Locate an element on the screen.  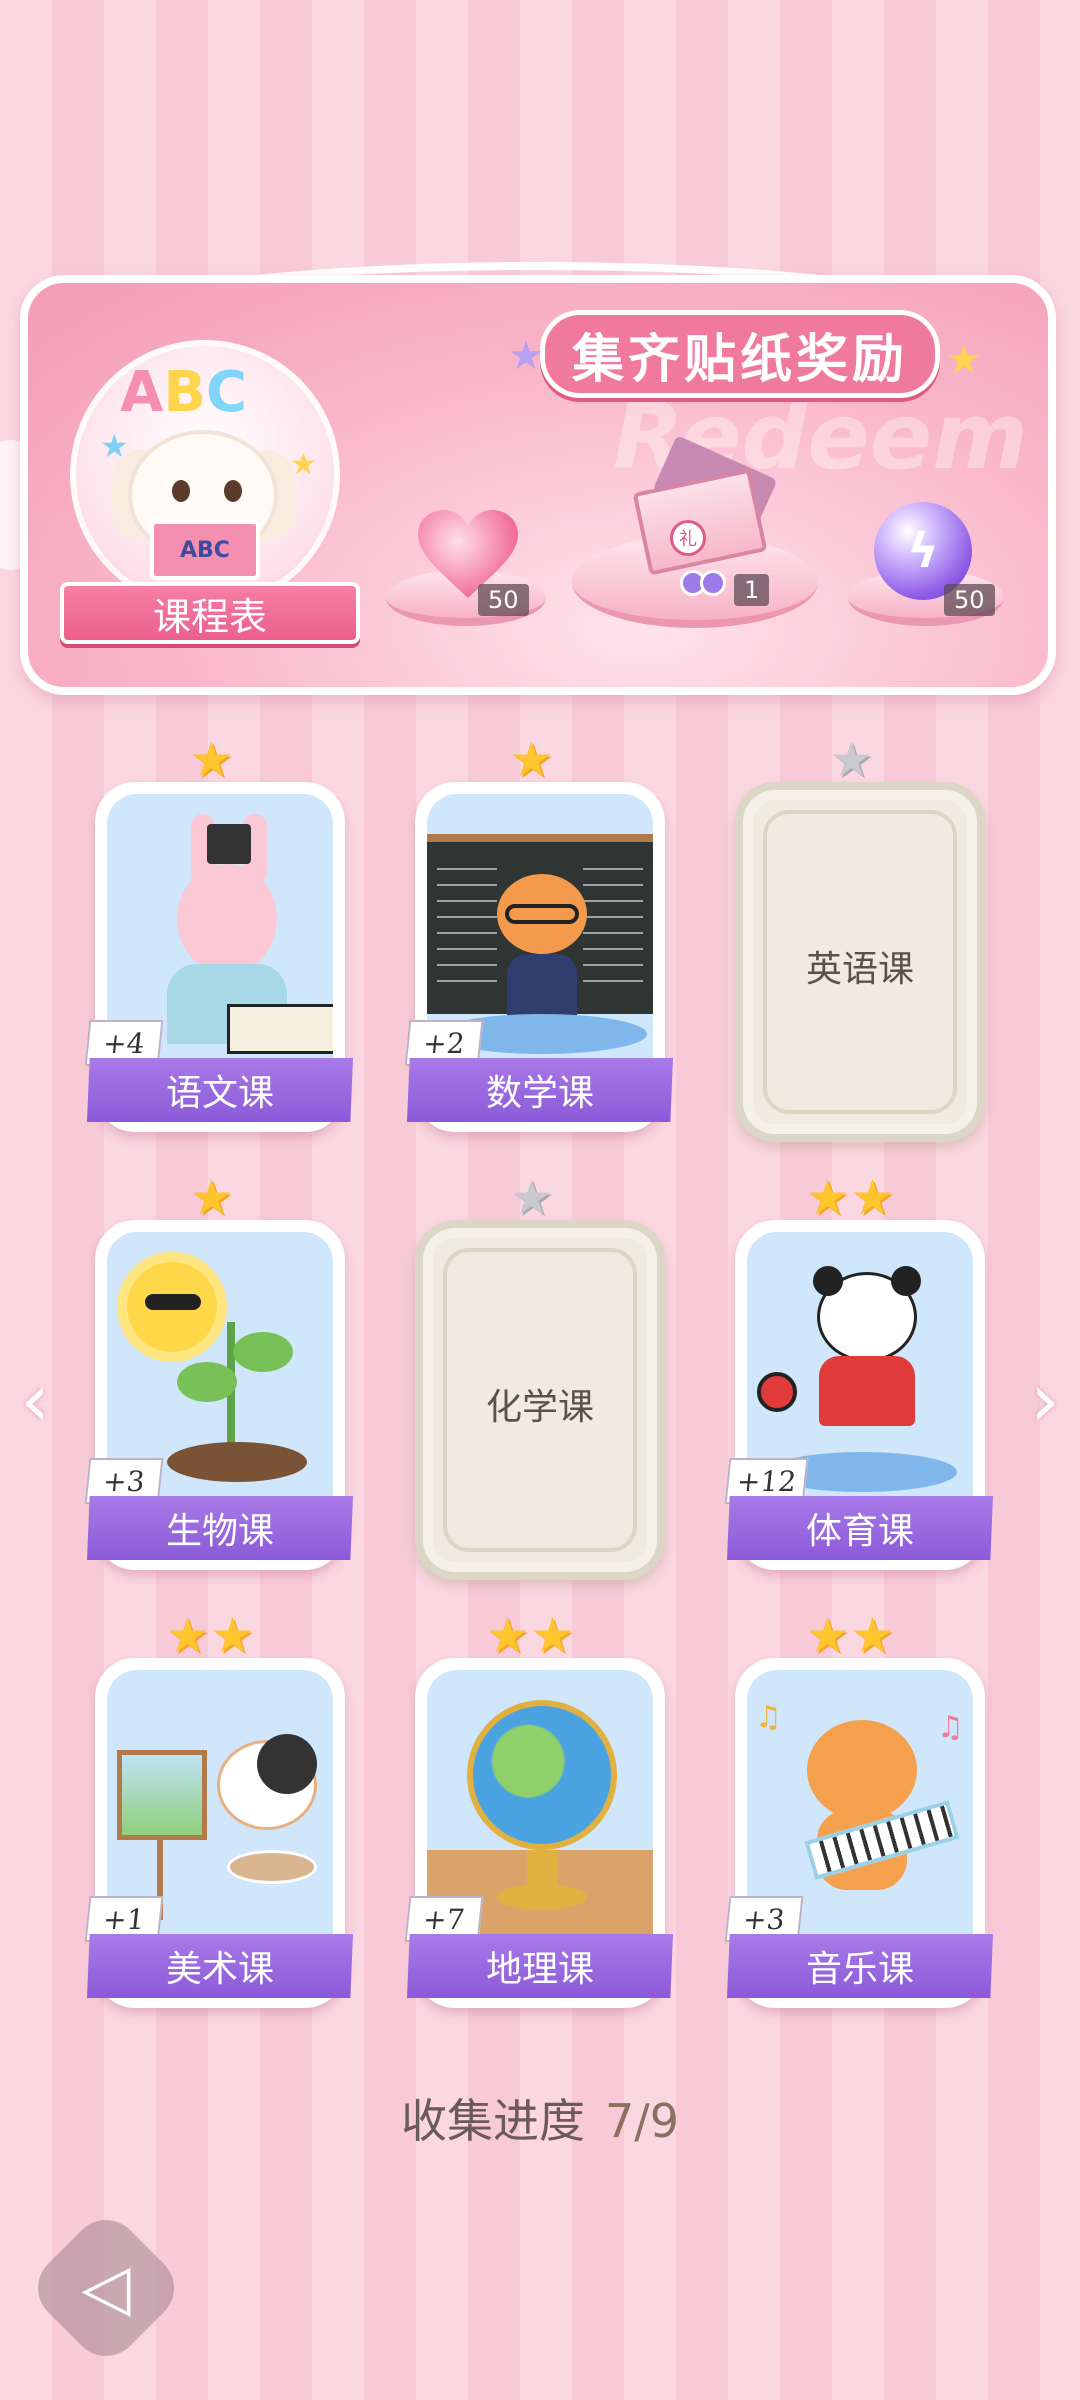
red-shirt is located at coordinates (867, 1391).